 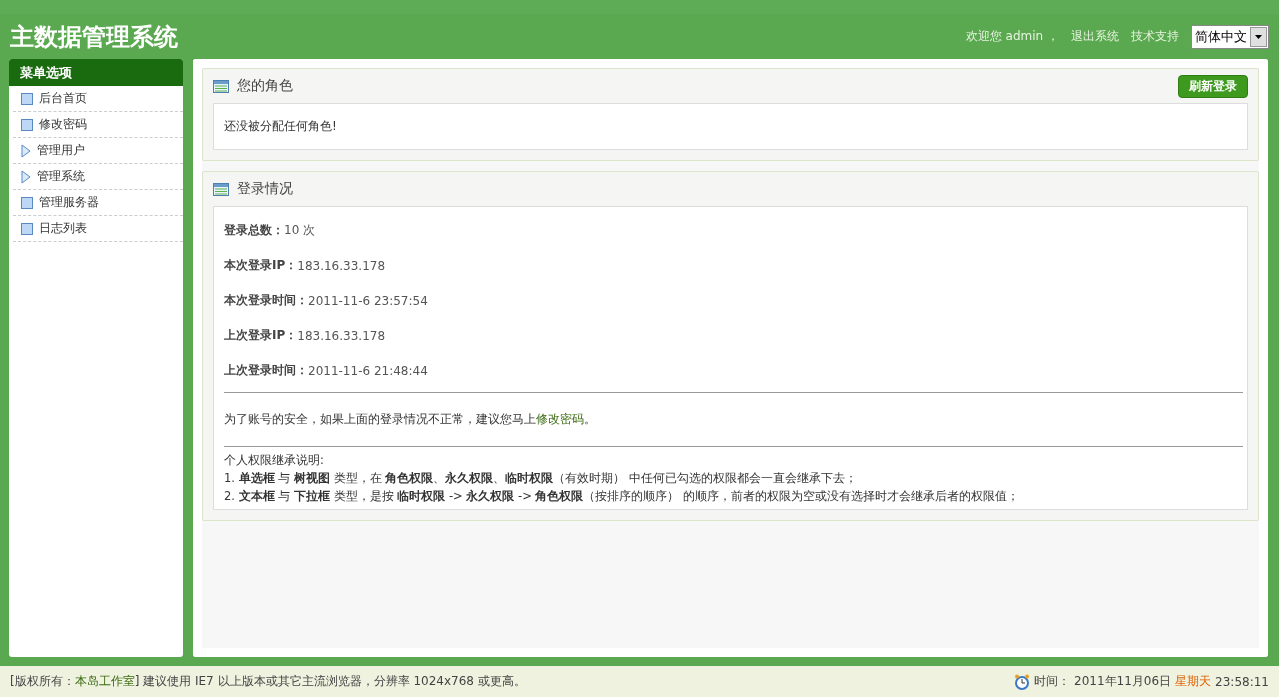 What do you see at coordinates (268, 681) in the screenshot?
I see `copyright-text: [版权所有：本岛工作室] 建议使用 IE7 以上版本或其它主流浏览器，分辨率 1024x768 或更高。` at bounding box center [268, 681].